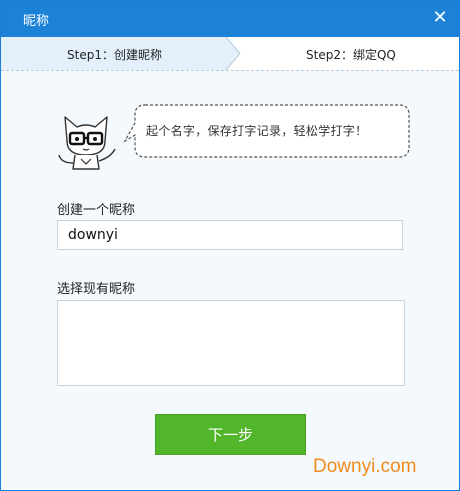  Describe the element at coordinates (351, 55) in the screenshot. I see `step2-label: Step2：绑定QQ` at that location.